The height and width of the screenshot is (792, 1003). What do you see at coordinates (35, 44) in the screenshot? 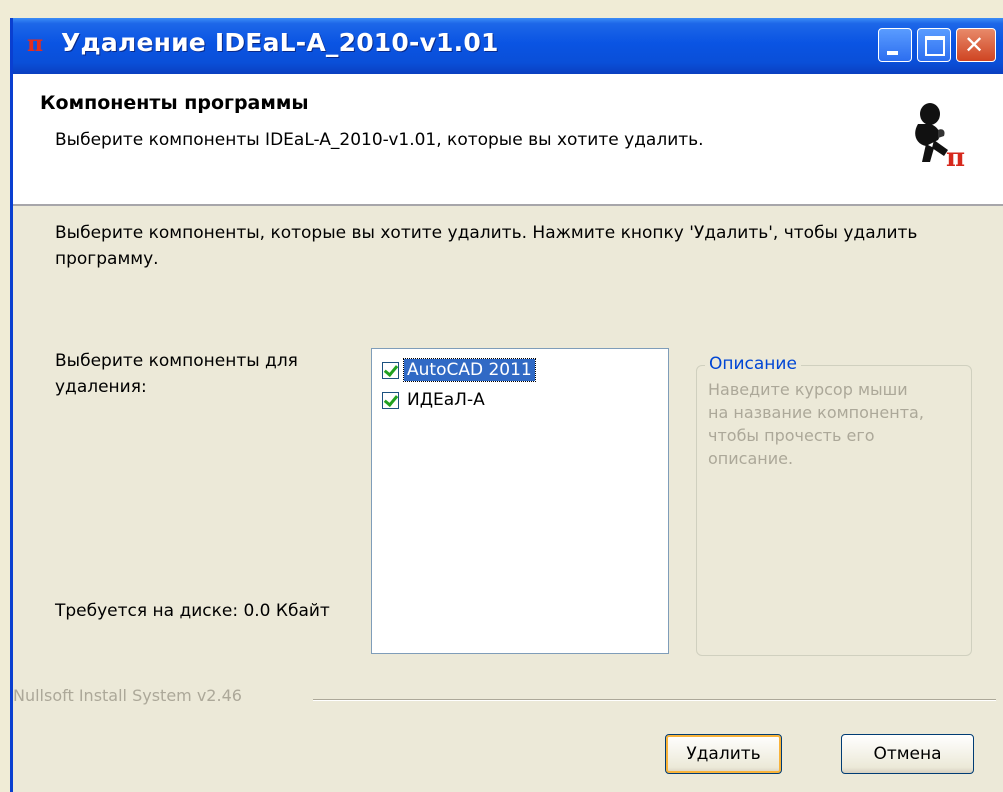
I see `pi-app-icon: π` at bounding box center [35, 44].